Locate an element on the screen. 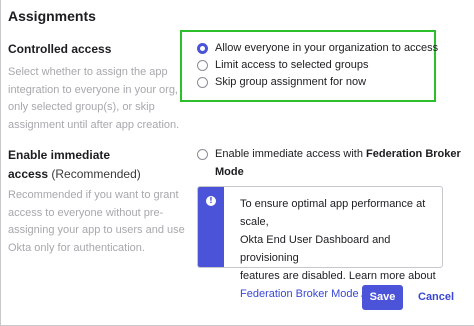 Image resolution: width=474 pixels, height=326 pixels. callout-line: features are disabled. Learn more about is located at coordinates (338, 276).